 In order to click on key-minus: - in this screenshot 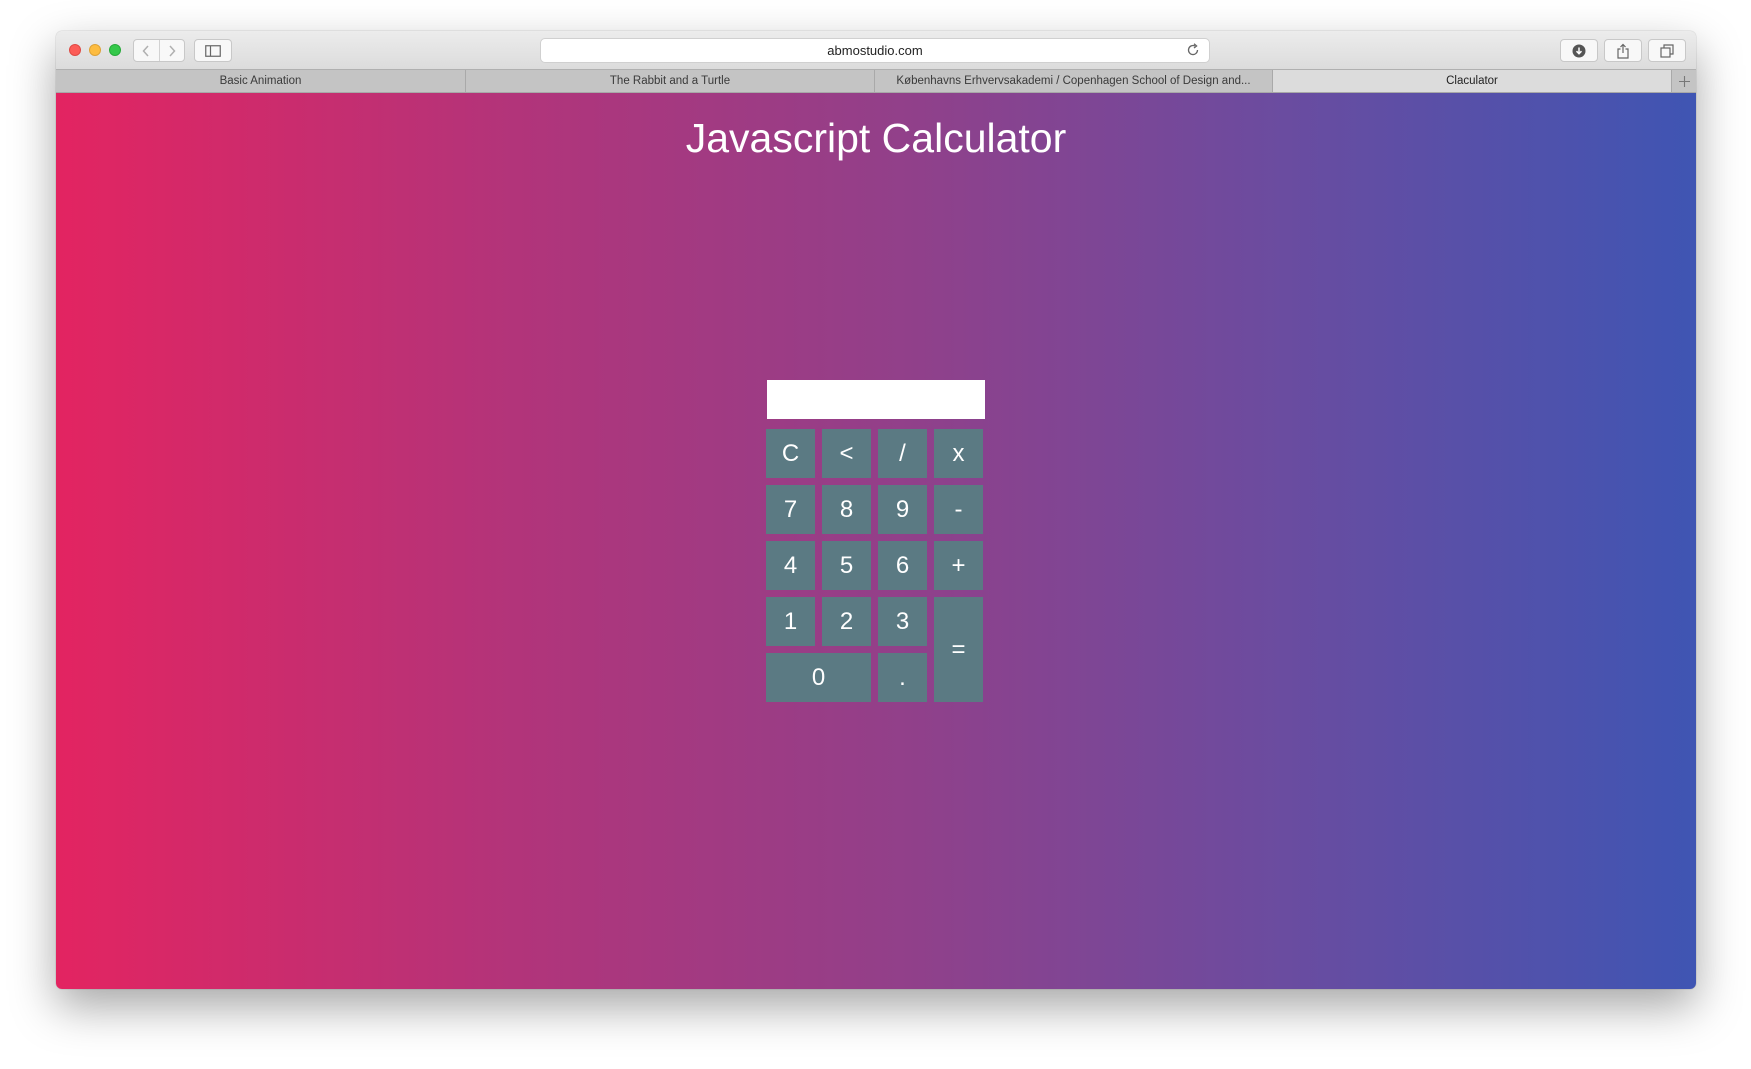, I will do `click(958, 509)`.